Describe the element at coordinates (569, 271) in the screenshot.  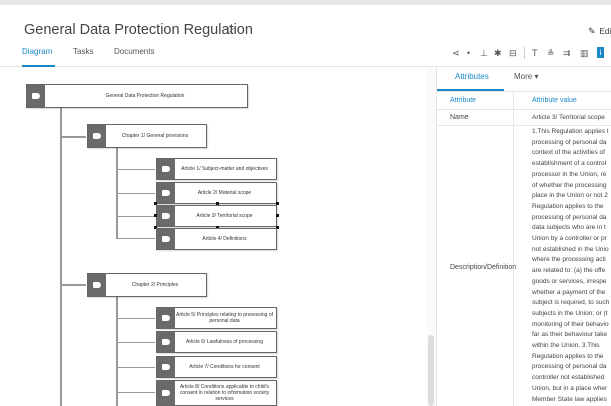
I see `description-line: are related to: (a) the offe` at that location.